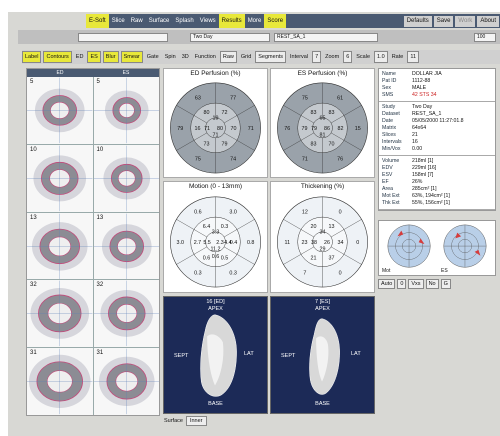 The width and height of the screenshot is (500, 436). I want to click on ed-apex-label: APEX, so click(215, 309).